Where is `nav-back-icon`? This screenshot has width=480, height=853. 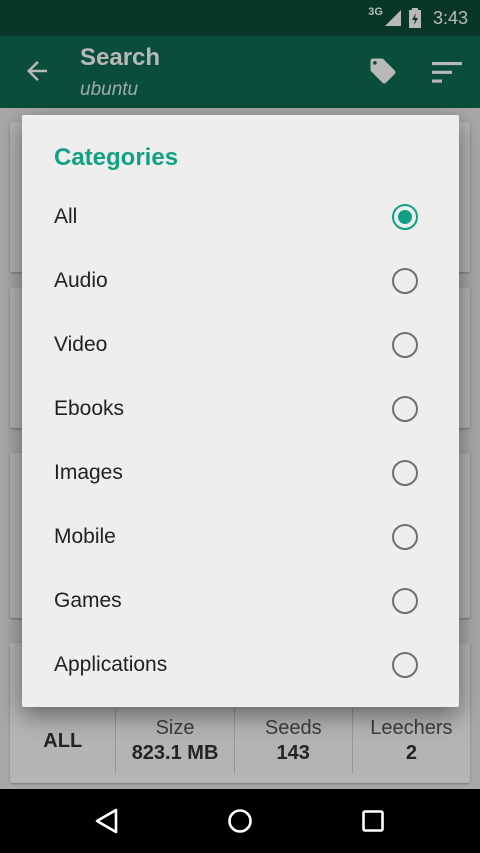 nav-back-icon is located at coordinates (107, 821).